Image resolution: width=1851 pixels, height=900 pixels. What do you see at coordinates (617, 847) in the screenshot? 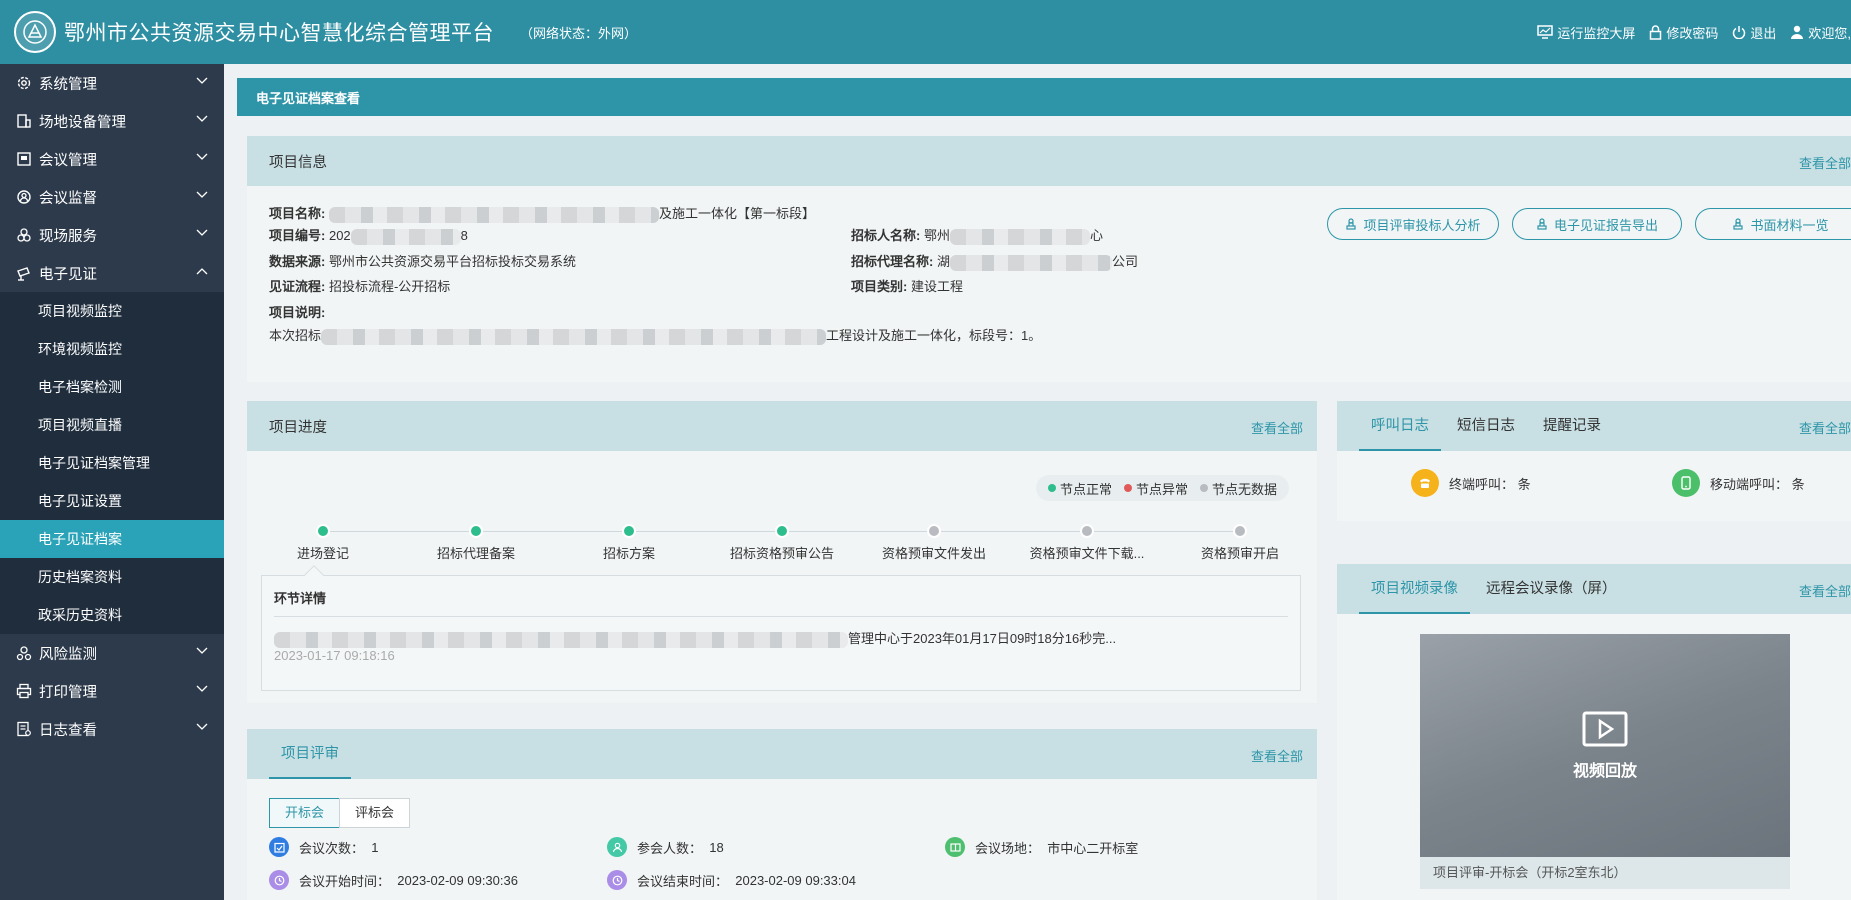
I see `people-icon` at bounding box center [617, 847].